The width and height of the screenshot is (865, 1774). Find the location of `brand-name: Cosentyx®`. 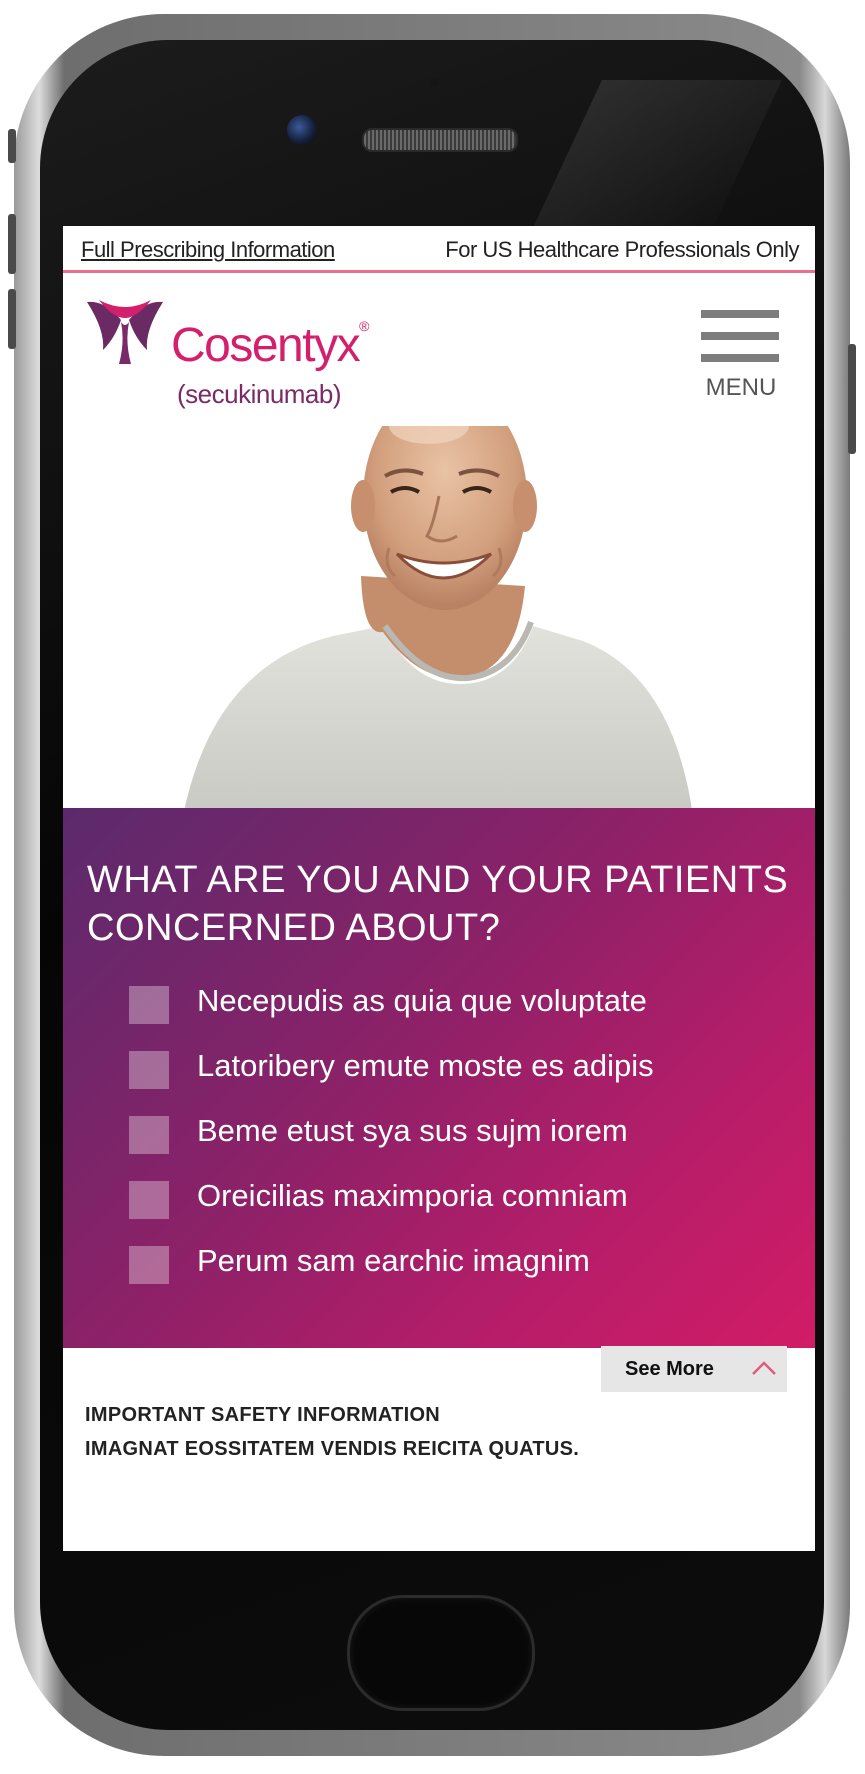

brand-name: Cosentyx® is located at coordinates (270, 345).